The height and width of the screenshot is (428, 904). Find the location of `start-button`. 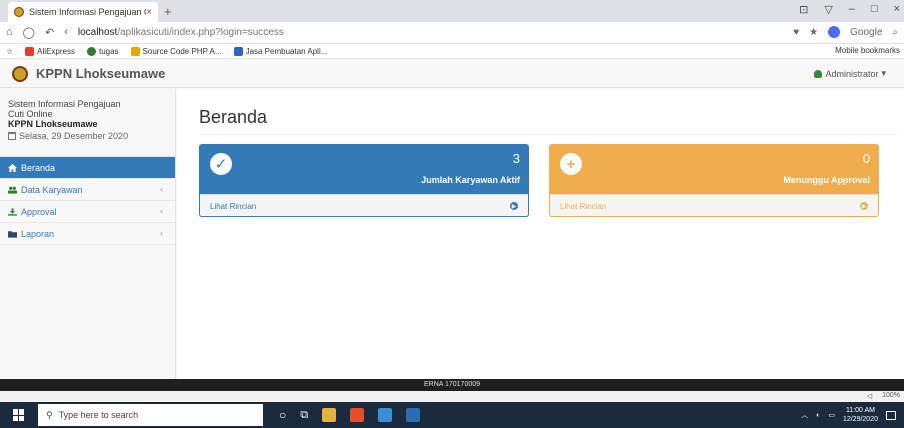

start-button is located at coordinates (19, 415).